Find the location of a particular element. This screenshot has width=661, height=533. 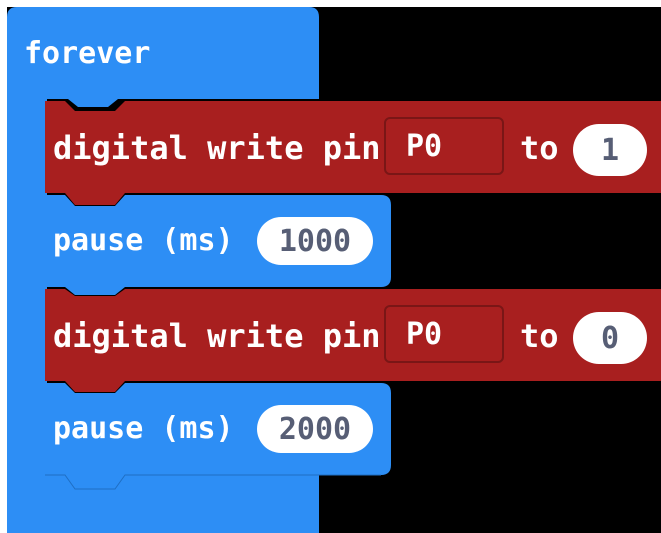

digital-write-label-2: digital write pin is located at coordinates (217, 336).